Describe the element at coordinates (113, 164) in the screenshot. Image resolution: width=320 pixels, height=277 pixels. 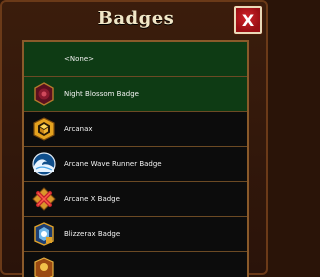
I see `badge-label: Arcane Wave Runner Badge` at that location.